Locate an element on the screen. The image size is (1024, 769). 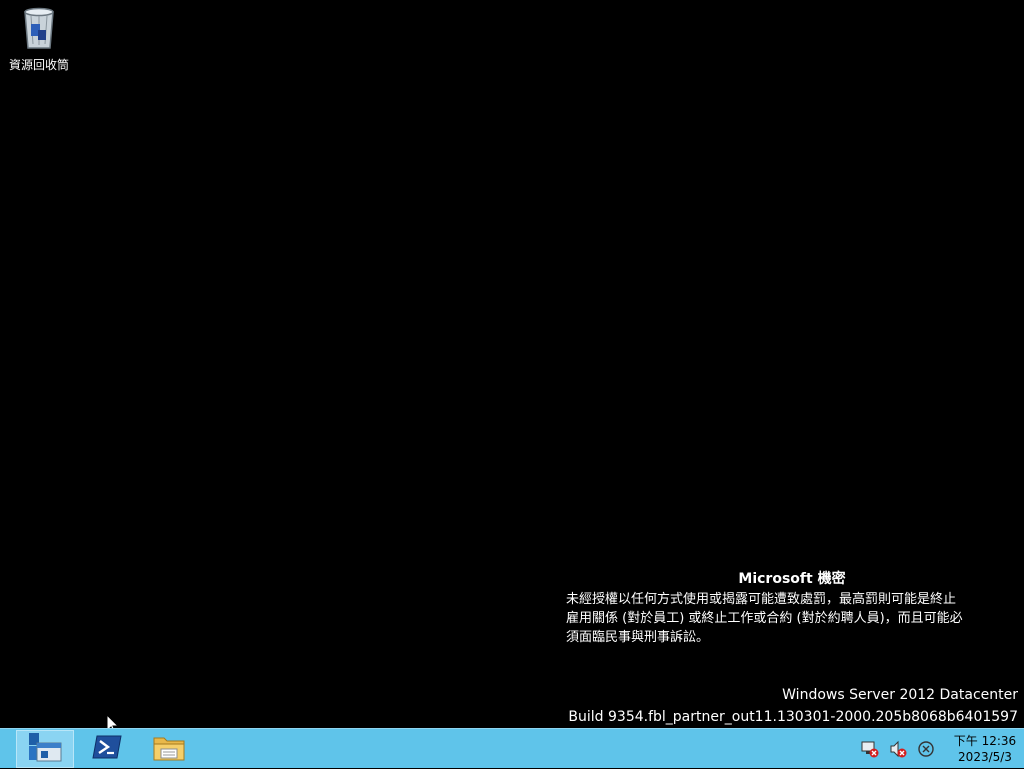
system-tray: 下午 12:36 2023/5/3 is located at coordinates (940, 749).